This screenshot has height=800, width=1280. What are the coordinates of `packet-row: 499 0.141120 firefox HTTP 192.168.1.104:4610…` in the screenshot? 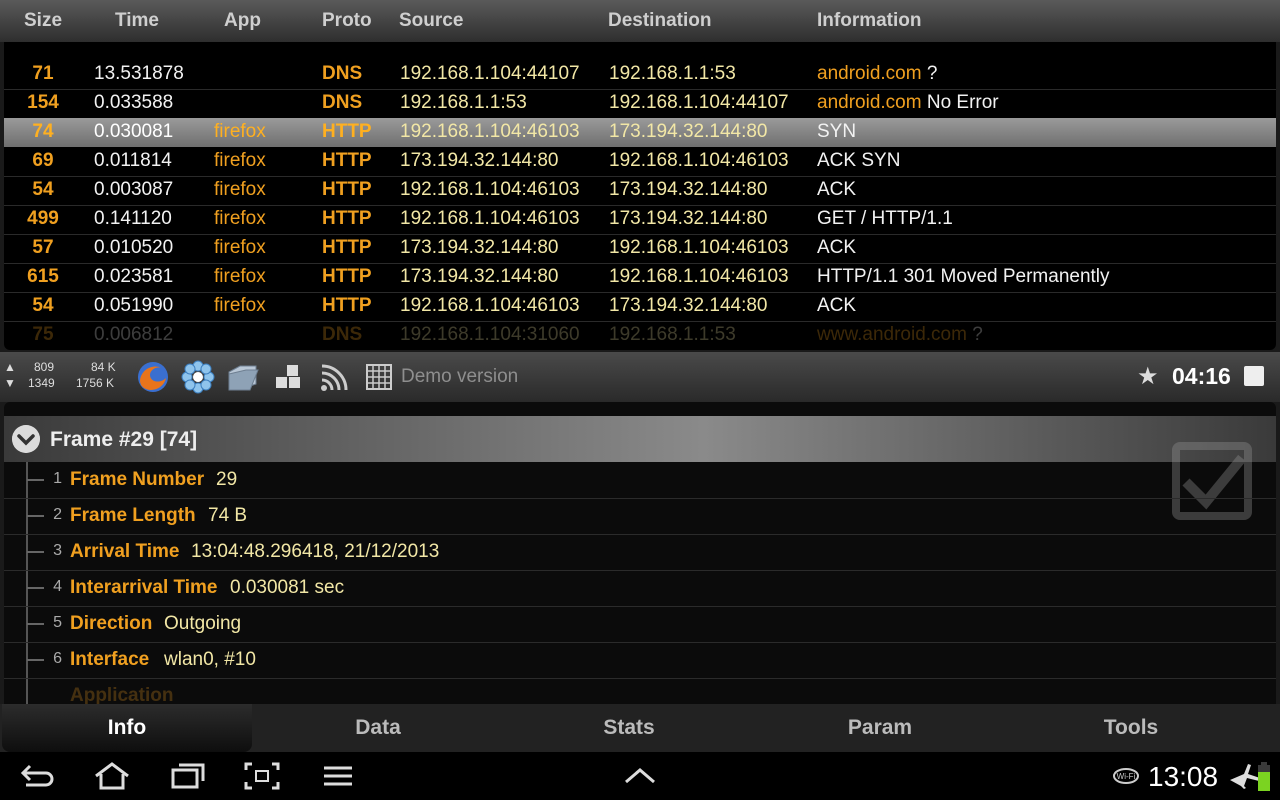 It's located at (640, 220).